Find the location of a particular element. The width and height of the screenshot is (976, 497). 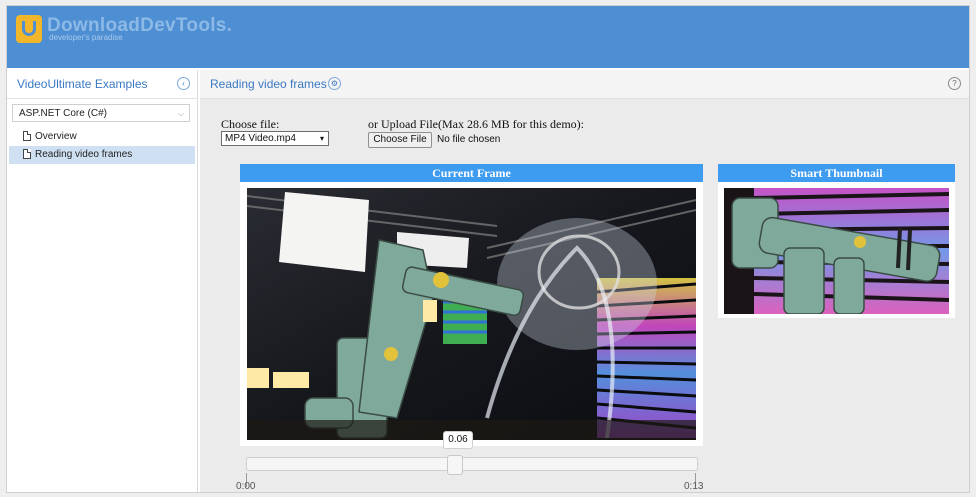

sidebar-item-reading-video-frames: Reading video frames is located at coordinates (102, 155).